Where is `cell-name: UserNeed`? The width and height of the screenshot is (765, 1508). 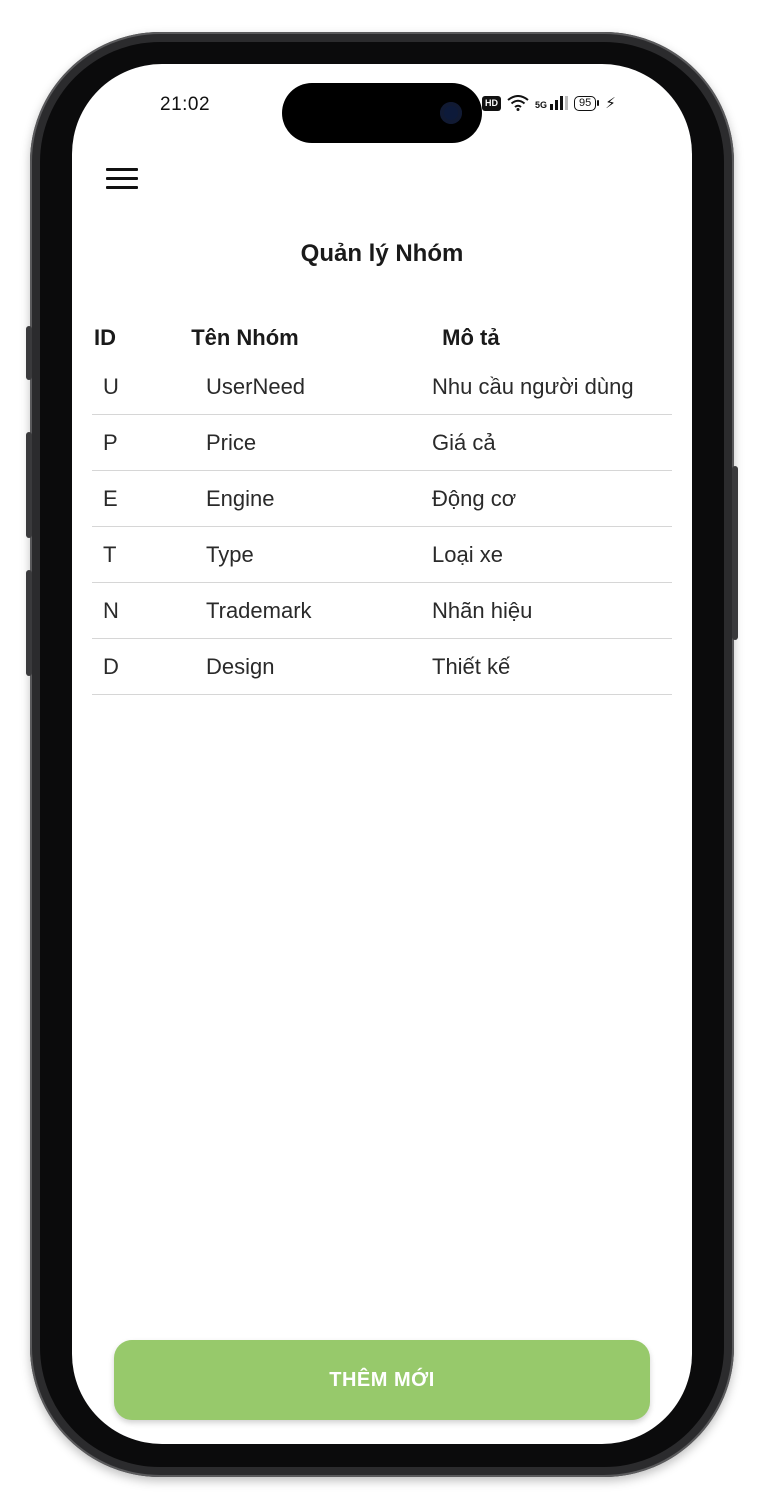 cell-name: UserNeed is located at coordinates (256, 386).